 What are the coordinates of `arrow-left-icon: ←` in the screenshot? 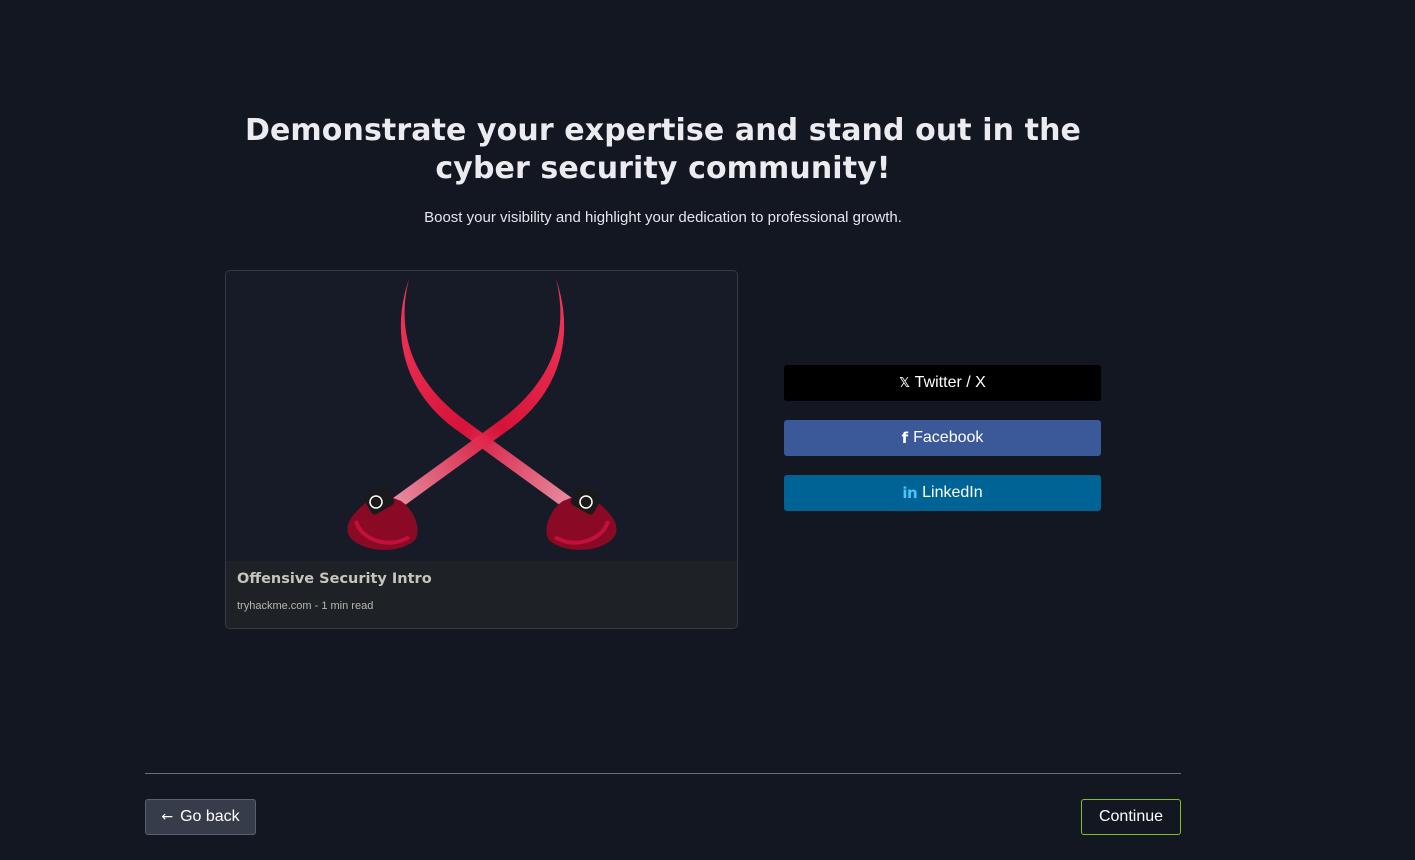 It's located at (167, 817).